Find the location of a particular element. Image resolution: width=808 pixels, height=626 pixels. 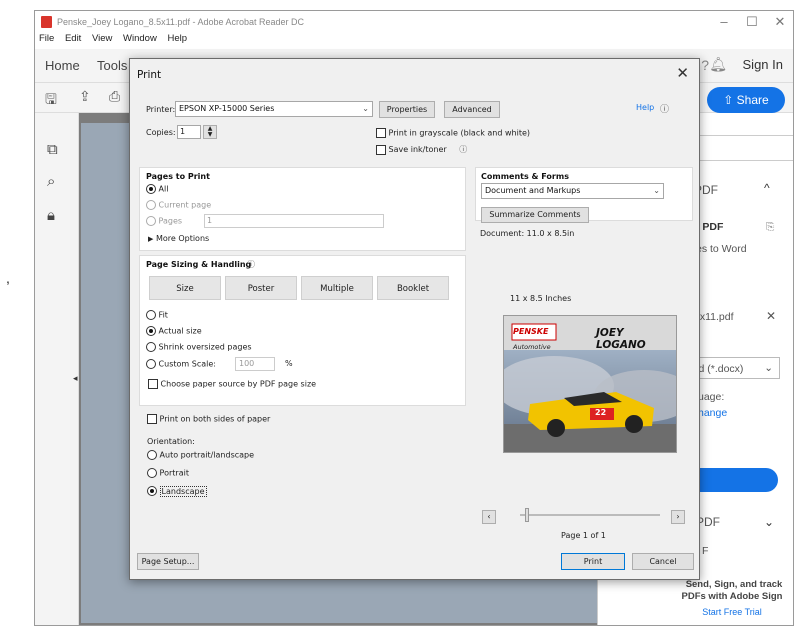

custom-scale-option: Custom Scale: is located at coordinates (181, 364).